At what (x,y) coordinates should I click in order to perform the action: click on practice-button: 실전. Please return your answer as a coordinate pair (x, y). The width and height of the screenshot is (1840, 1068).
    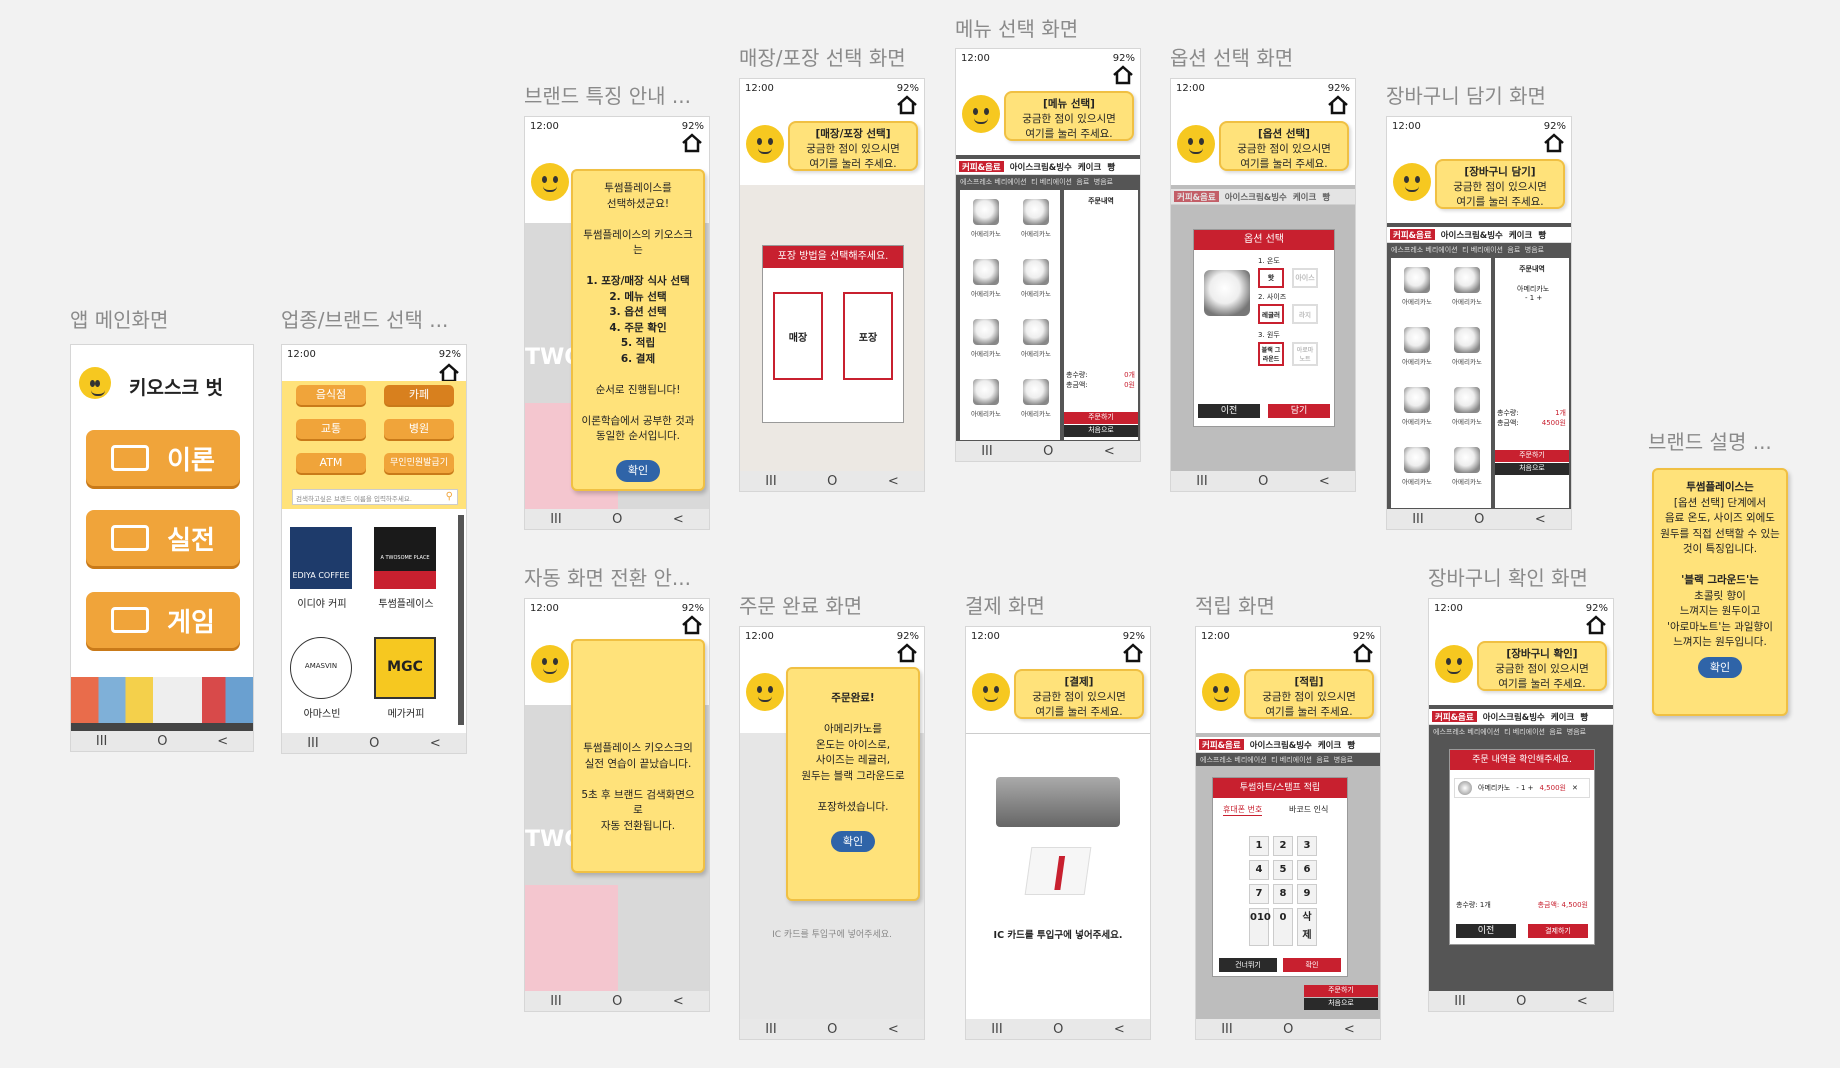
    Looking at the image, I should click on (163, 538).